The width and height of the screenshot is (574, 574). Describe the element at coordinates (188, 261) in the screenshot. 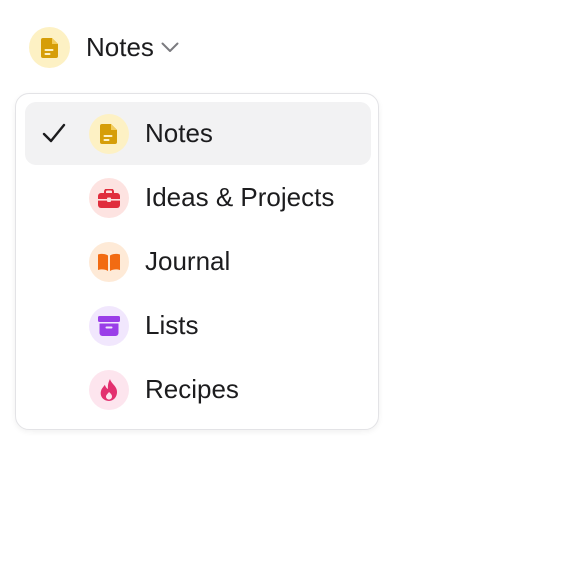

I see `menu-item-label: Journal` at that location.